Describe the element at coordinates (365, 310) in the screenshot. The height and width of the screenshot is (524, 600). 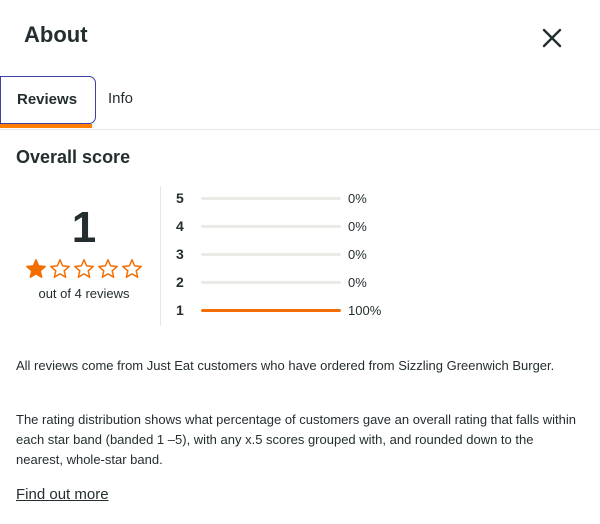
I see `rating-row-percent: 100%` at that location.